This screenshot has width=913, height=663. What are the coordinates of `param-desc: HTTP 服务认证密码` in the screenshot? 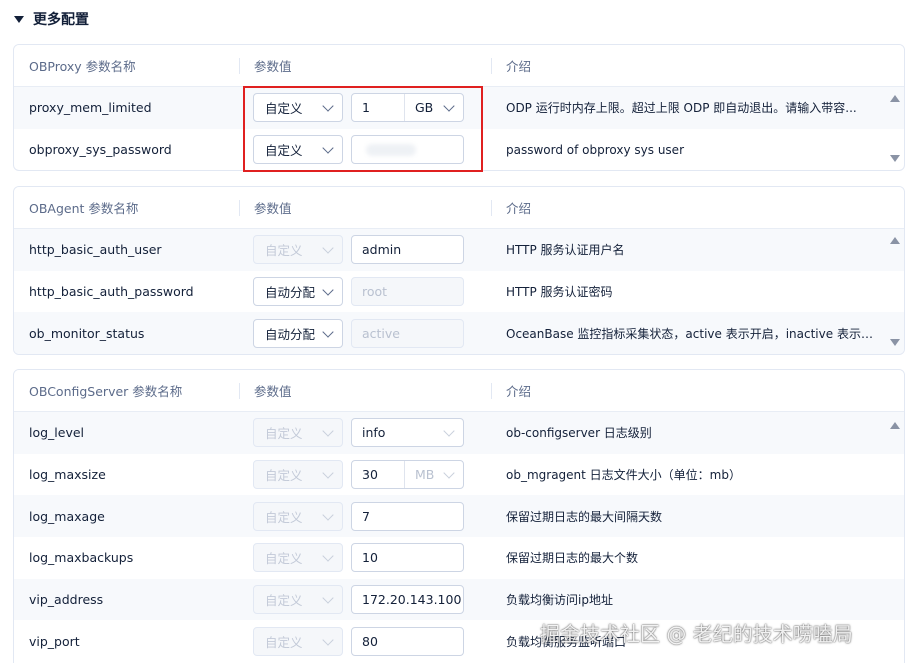 It's located at (559, 292).